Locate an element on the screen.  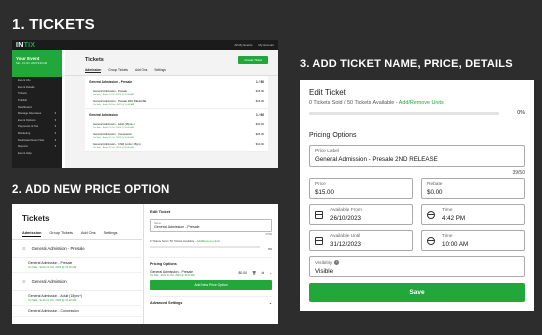
sidebar-item-payments: Payments & Tax ▾ is located at coordinates (37, 126).